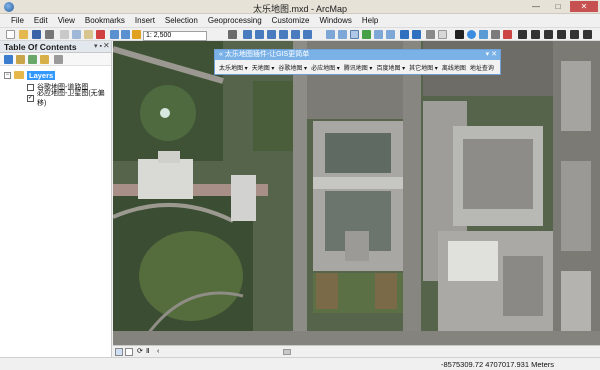 Image resolution: width=600 pixels, height=370 pixels. What do you see at coordinates (105, 20) in the screenshot?
I see `menu-bookmarks: Bookmarks` at bounding box center [105, 20].